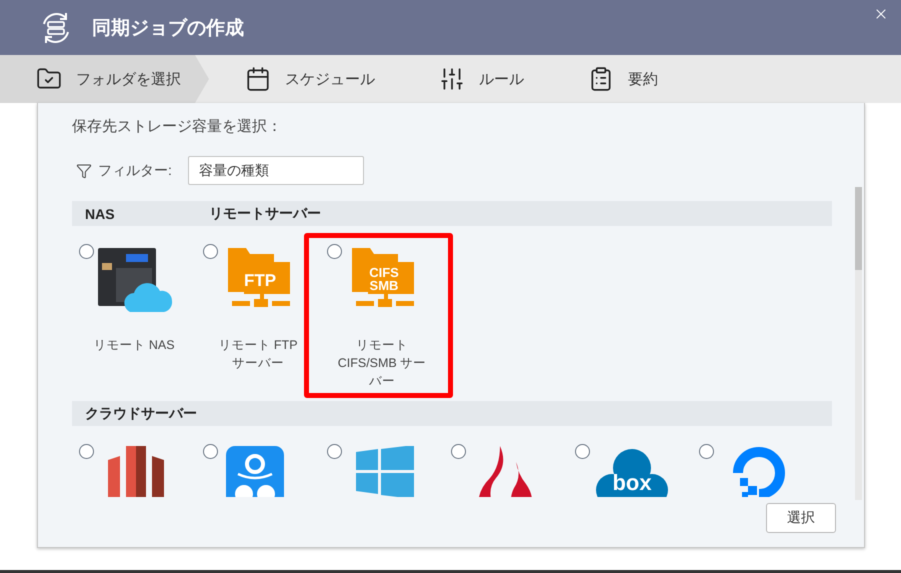 The image size is (901, 573). I want to click on wizard-step: 要約, so click(619, 79).